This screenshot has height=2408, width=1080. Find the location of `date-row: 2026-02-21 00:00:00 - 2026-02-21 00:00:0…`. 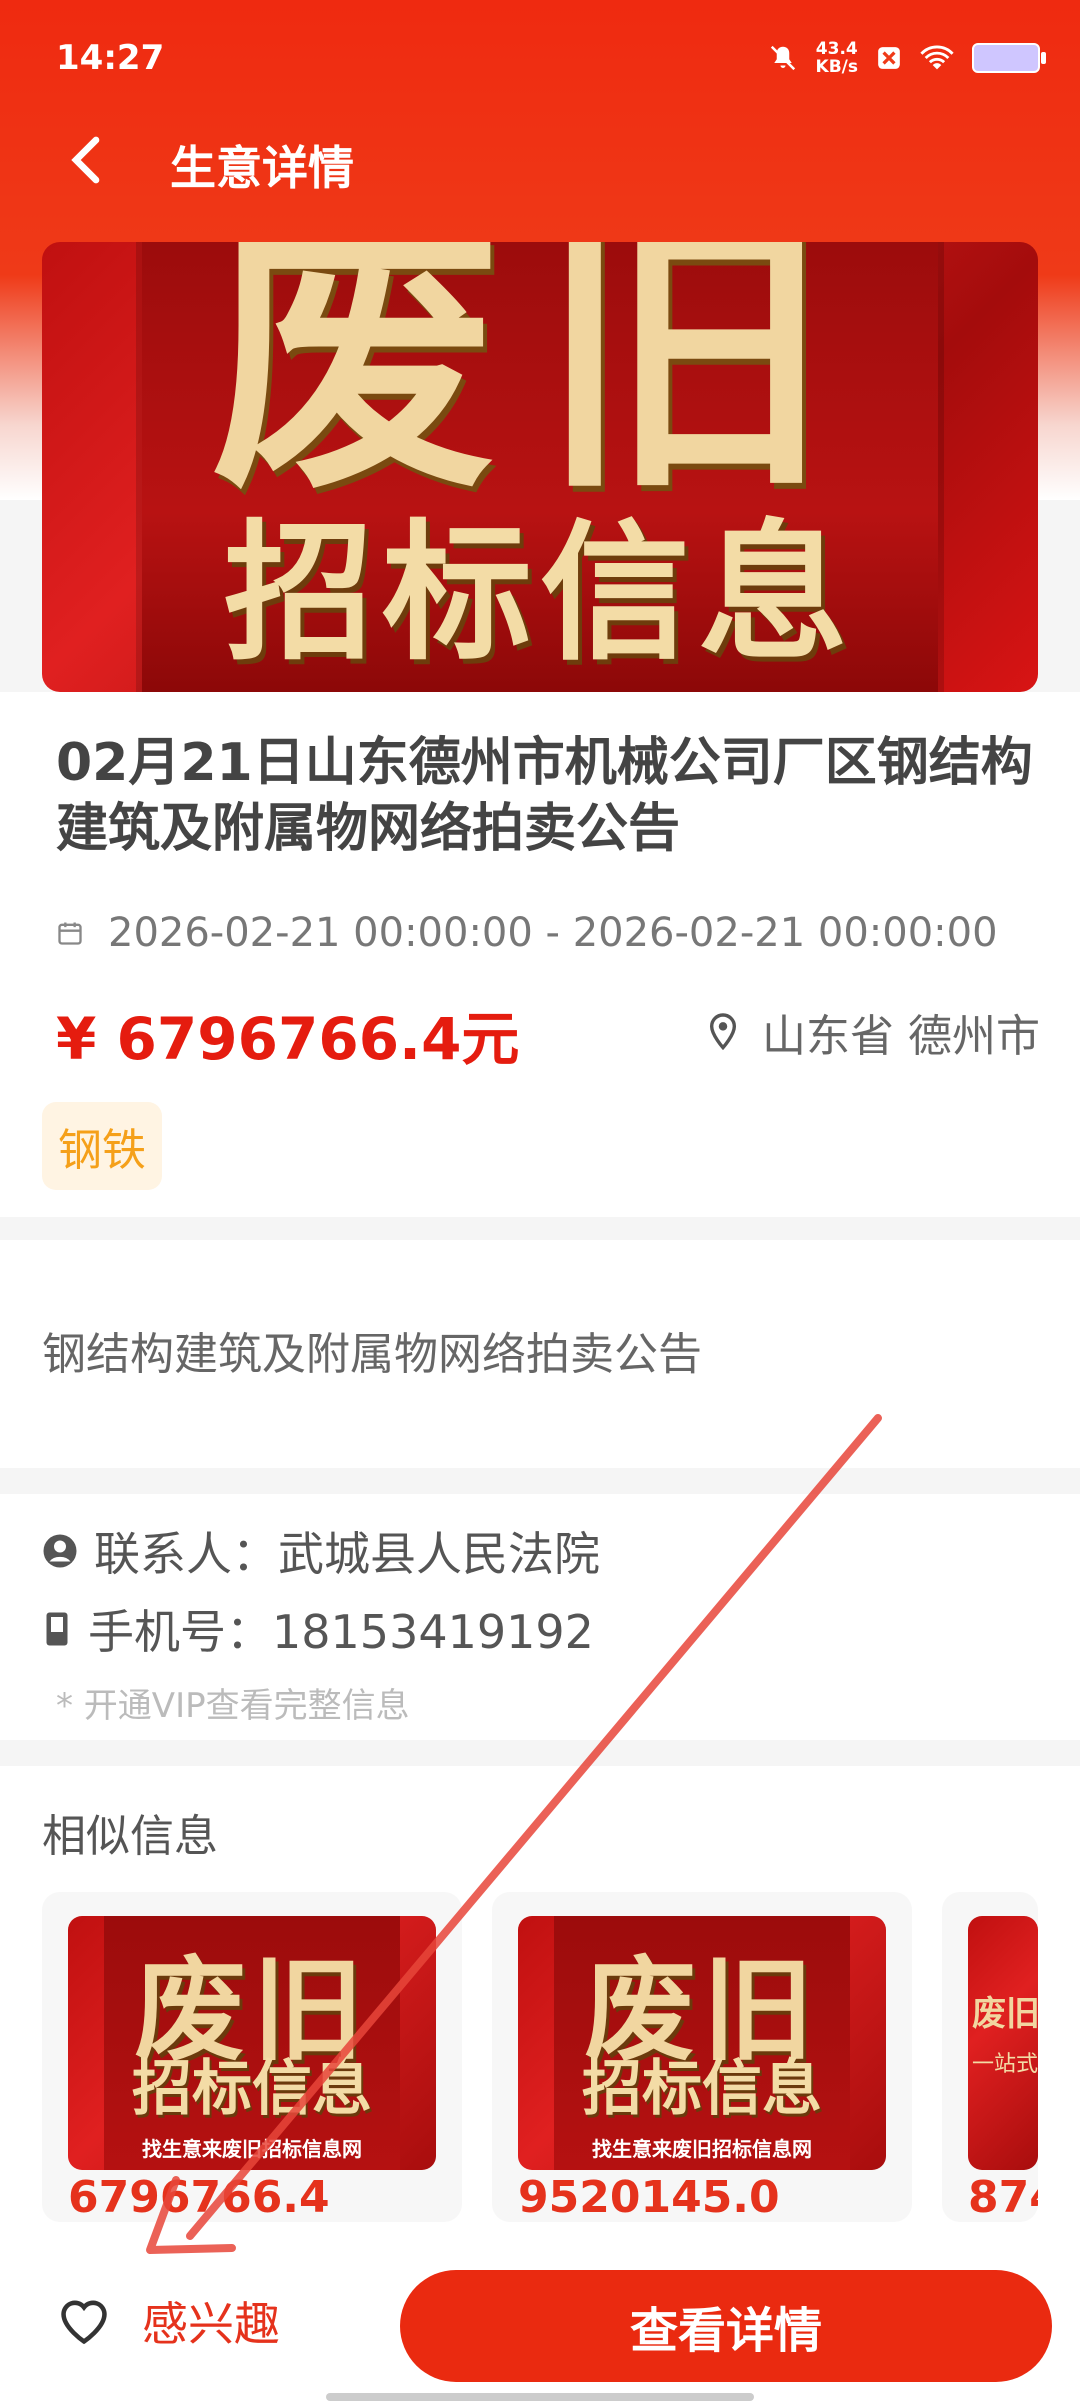

date-row: 2026-02-21 00:00:00 - 2026-02-21 00:00:0… is located at coordinates (527, 933).